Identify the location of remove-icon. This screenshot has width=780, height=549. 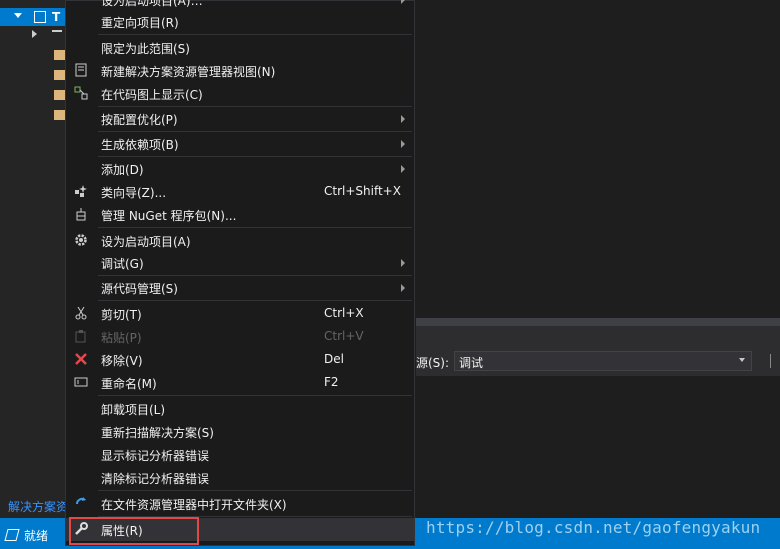
(81, 360).